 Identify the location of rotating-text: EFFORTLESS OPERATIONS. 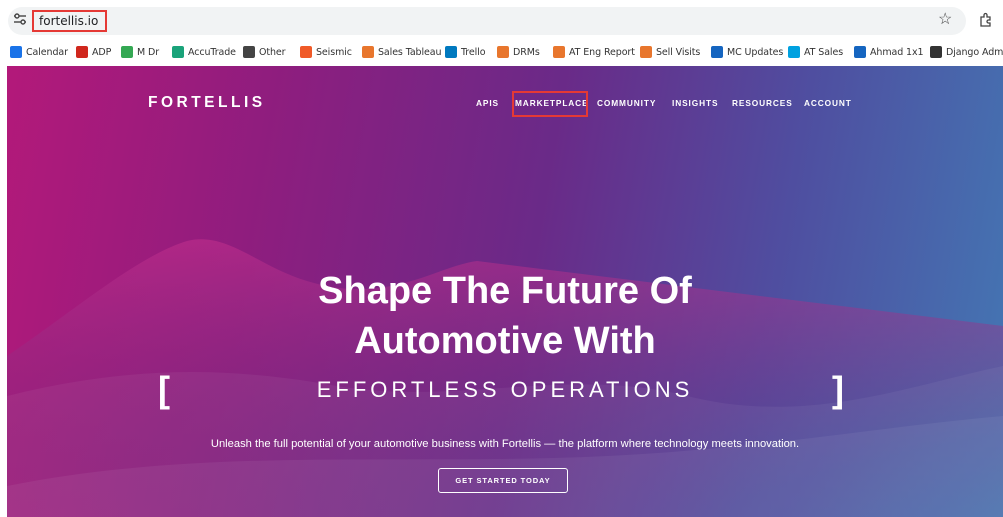
(505, 389).